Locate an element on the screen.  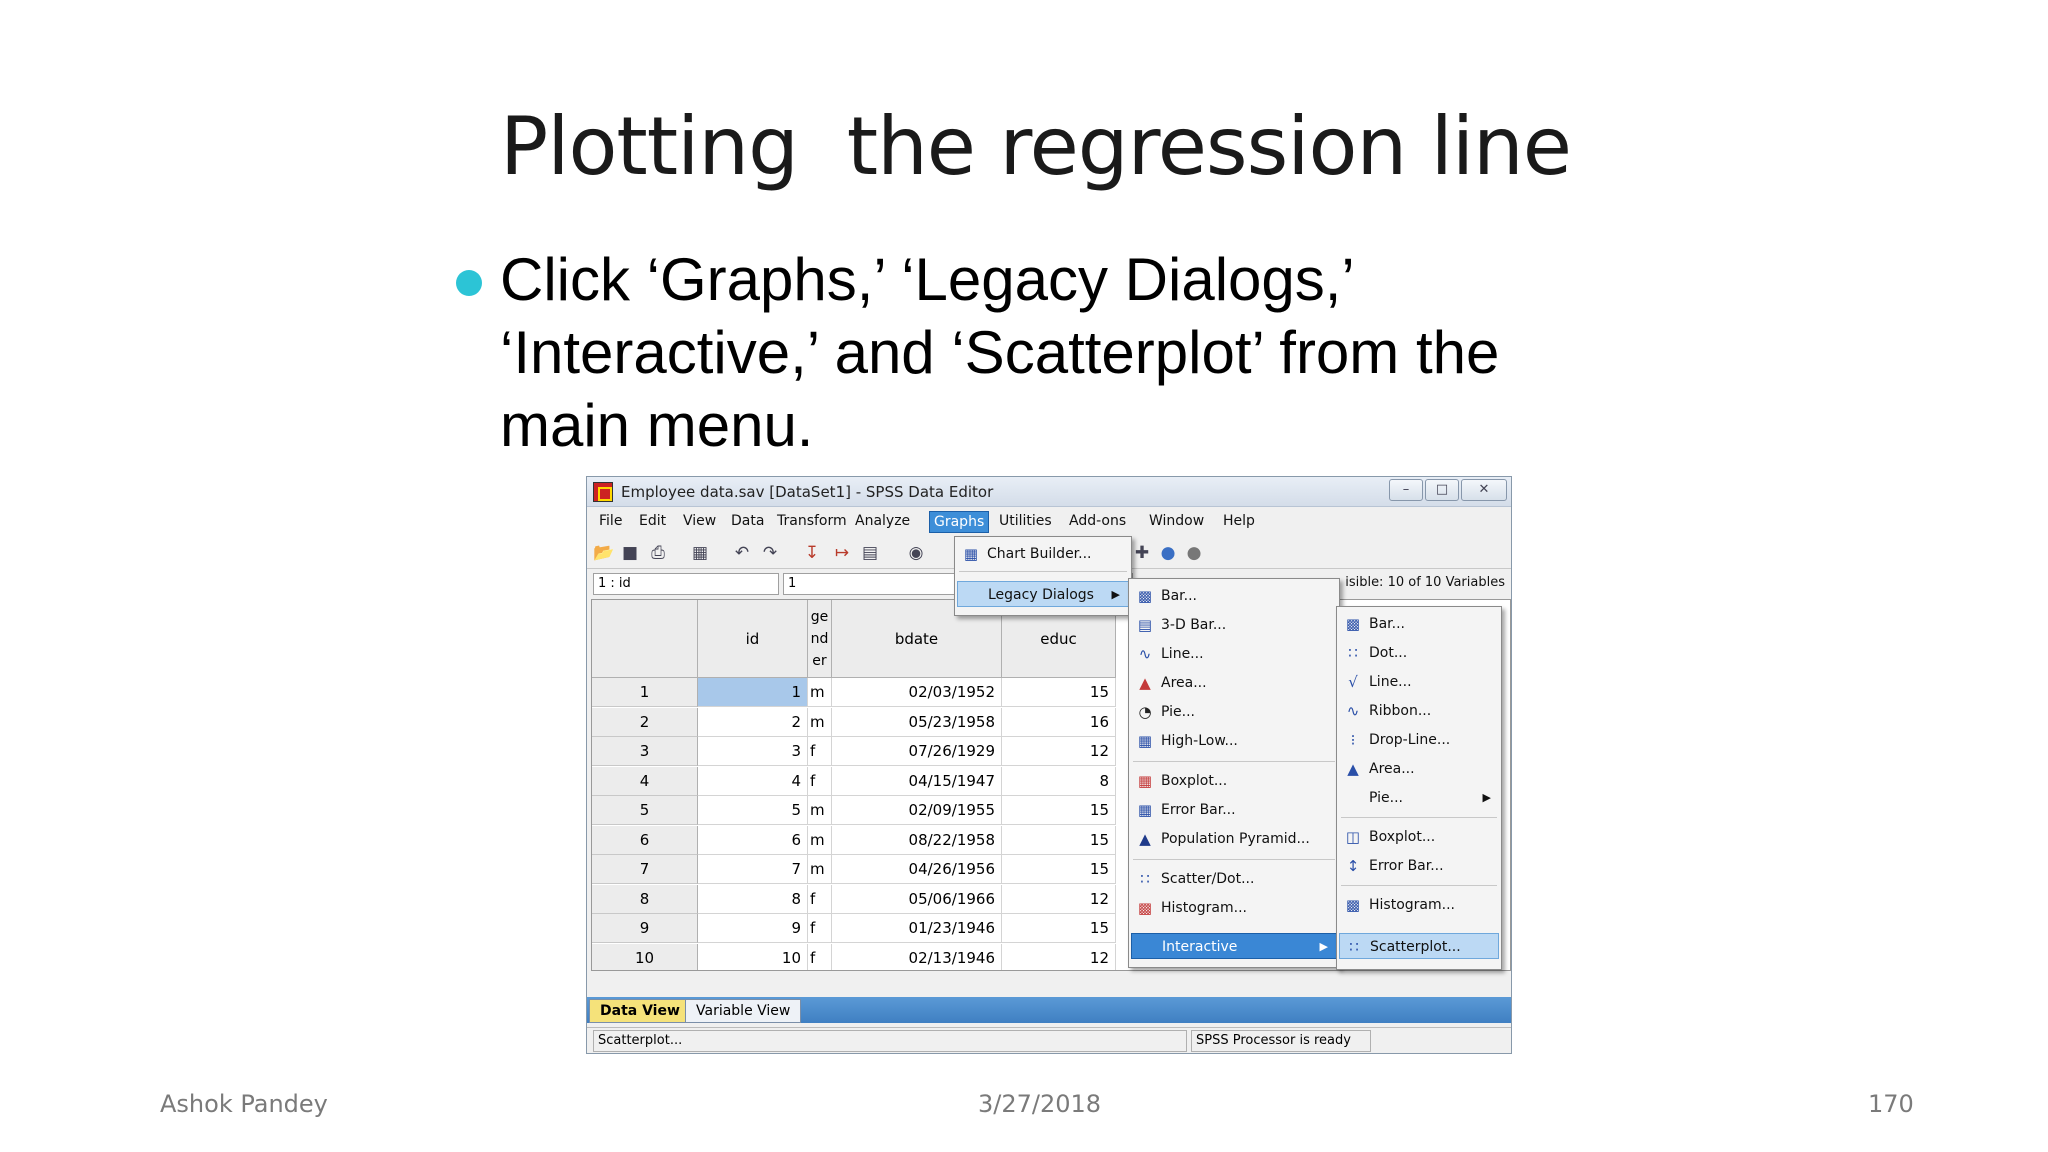
column-header-id: id is located at coordinates (753, 639).